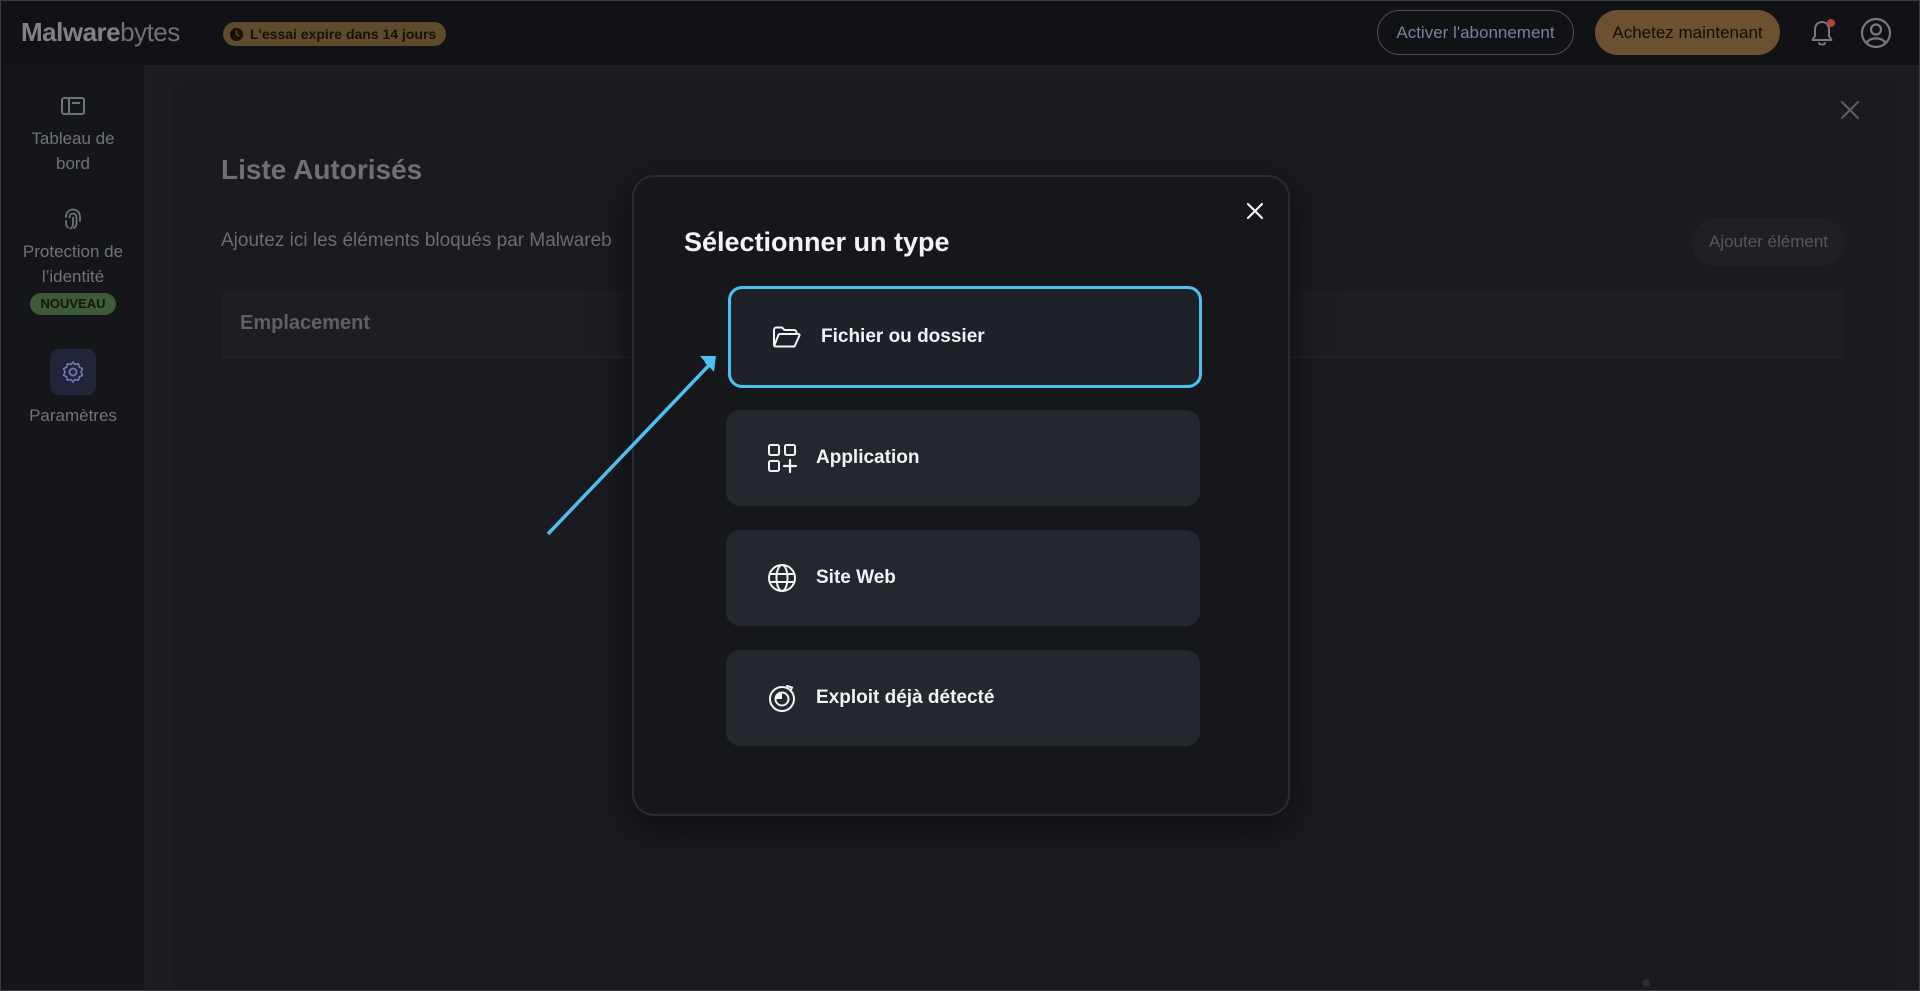  Describe the element at coordinates (963, 578) in the screenshot. I see `option-website: Site Web` at that location.